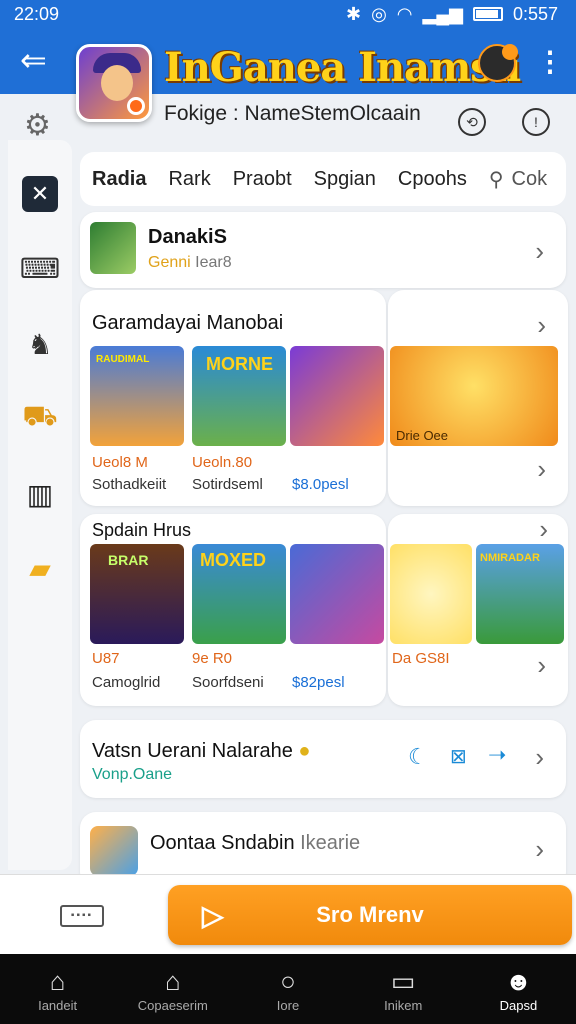 This screenshot has width=576, height=1024. Describe the element at coordinates (529, 178) in the screenshot. I see `tab-search-label: Cok` at that location.